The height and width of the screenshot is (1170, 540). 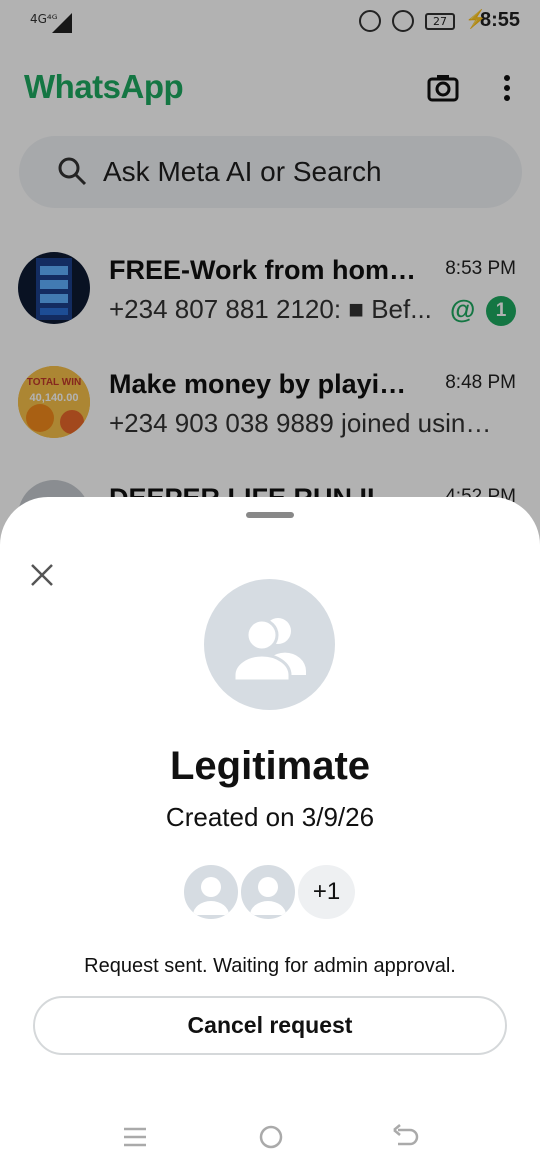 I want to click on cancel-request-button: Cancel request, so click(x=270, y=1025).